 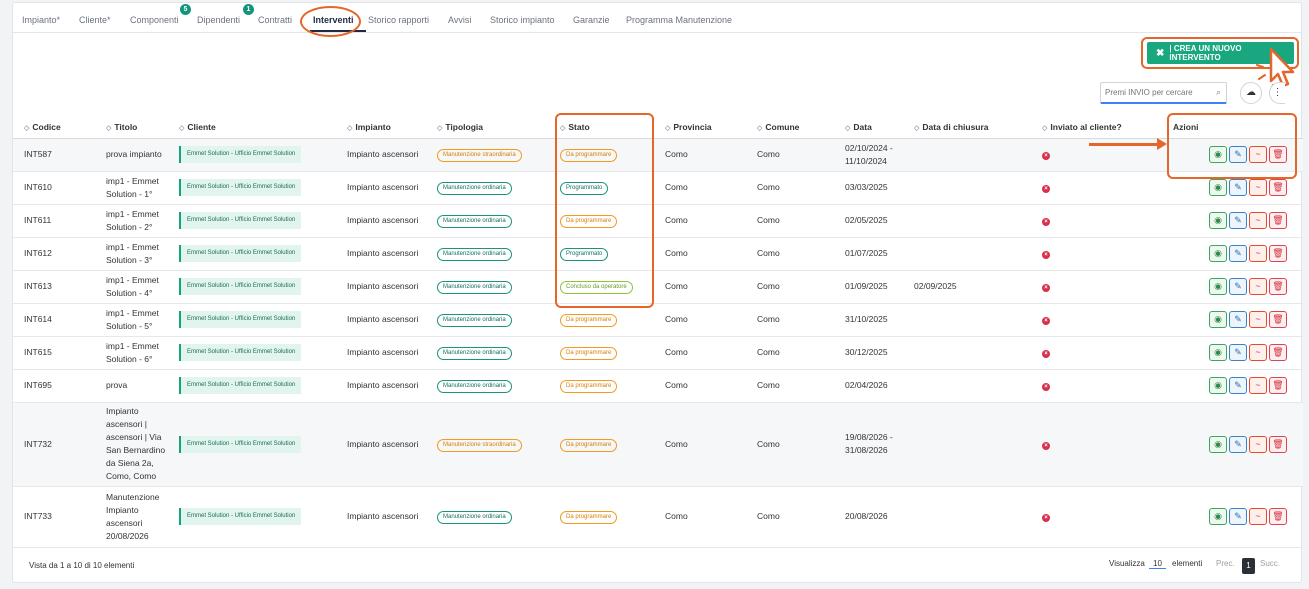 I want to click on col-header-data-chiusura: ◇ Data di chiusura, so click(x=978, y=127).